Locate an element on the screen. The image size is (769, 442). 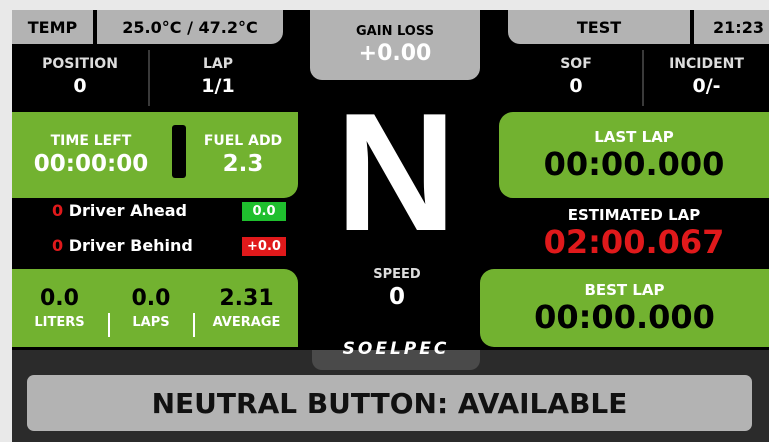
liters-label: LITERS is located at coordinates (59, 322).